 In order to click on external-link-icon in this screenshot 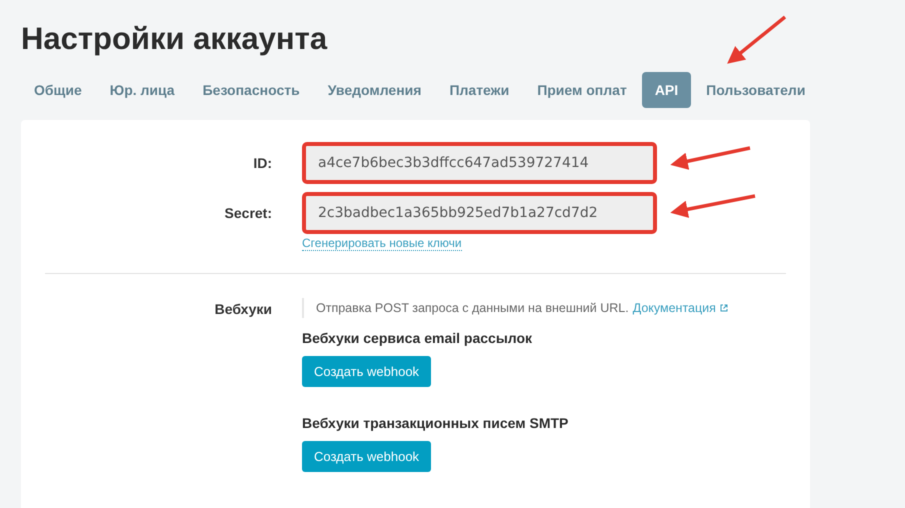, I will do `click(724, 308)`.